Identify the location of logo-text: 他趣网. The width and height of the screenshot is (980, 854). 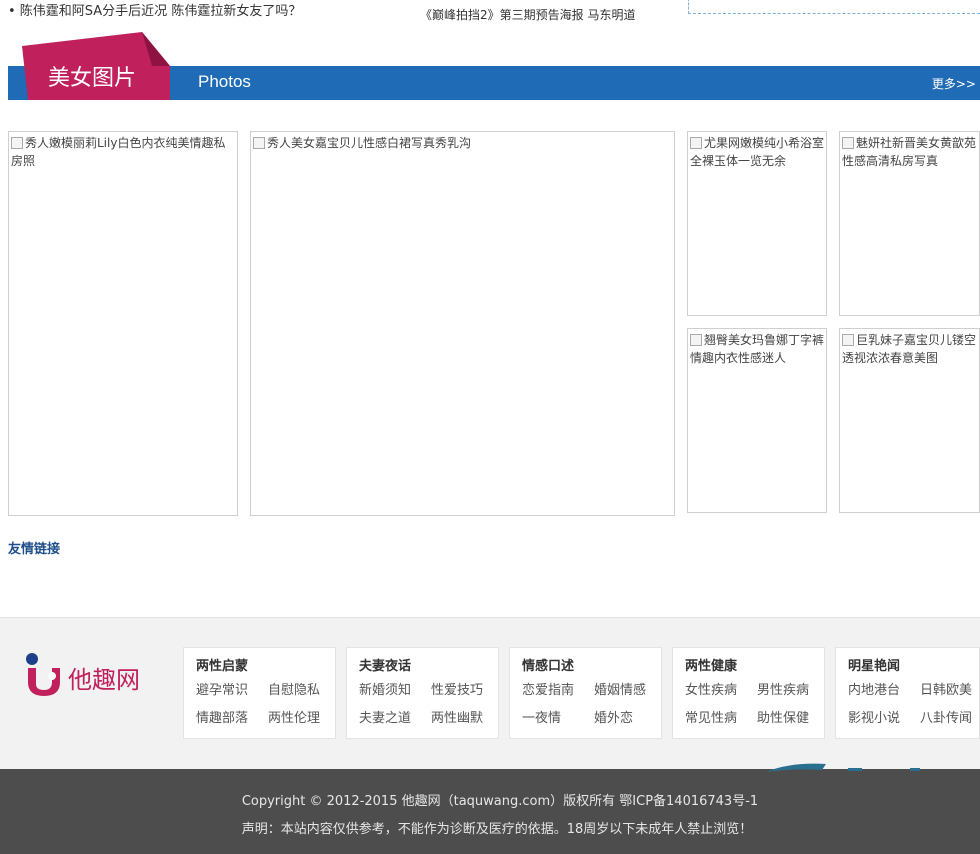
(104, 680).